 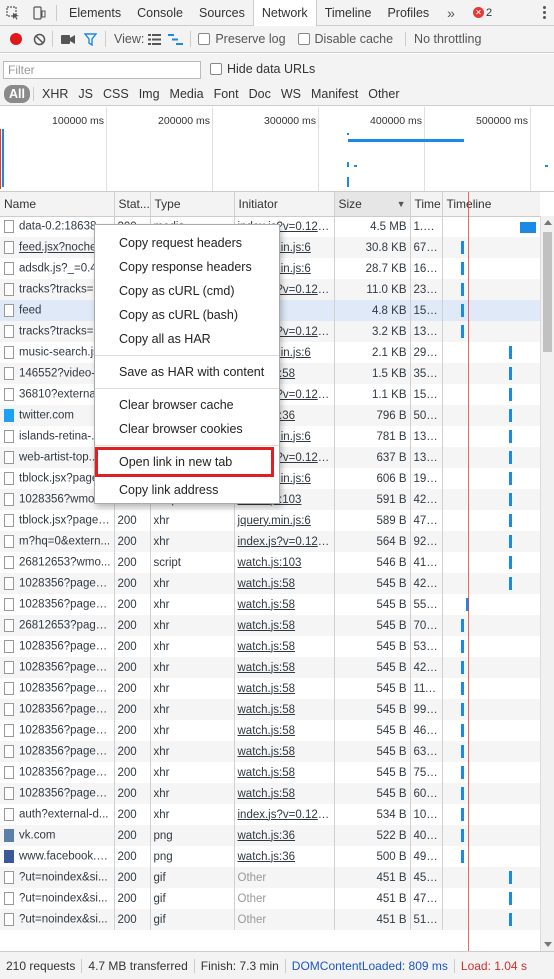 What do you see at coordinates (547, 583) in the screenshot?
I see `vertical-scrollbar` at bounding box center [547, 583].